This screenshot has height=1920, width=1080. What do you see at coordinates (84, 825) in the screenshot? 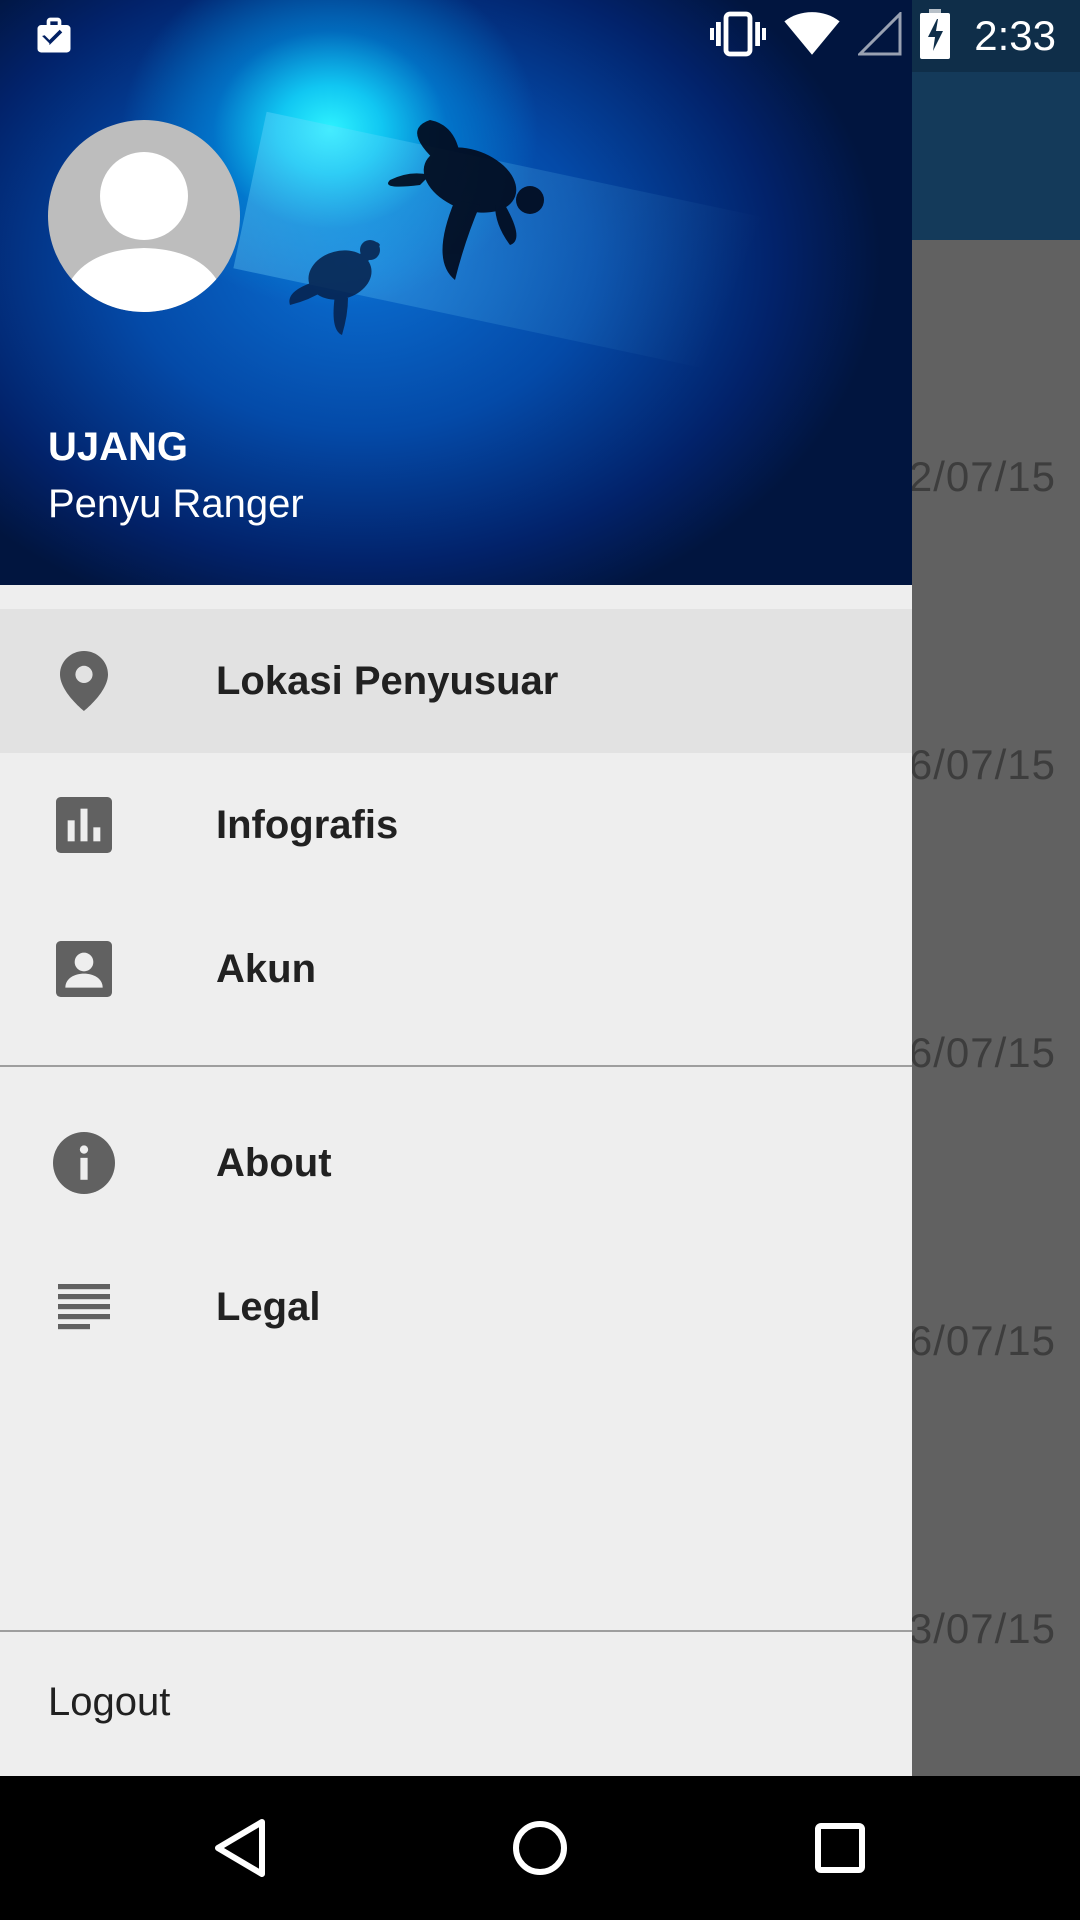
I see `bar-chart-icon` at bounding box center [84, 825].